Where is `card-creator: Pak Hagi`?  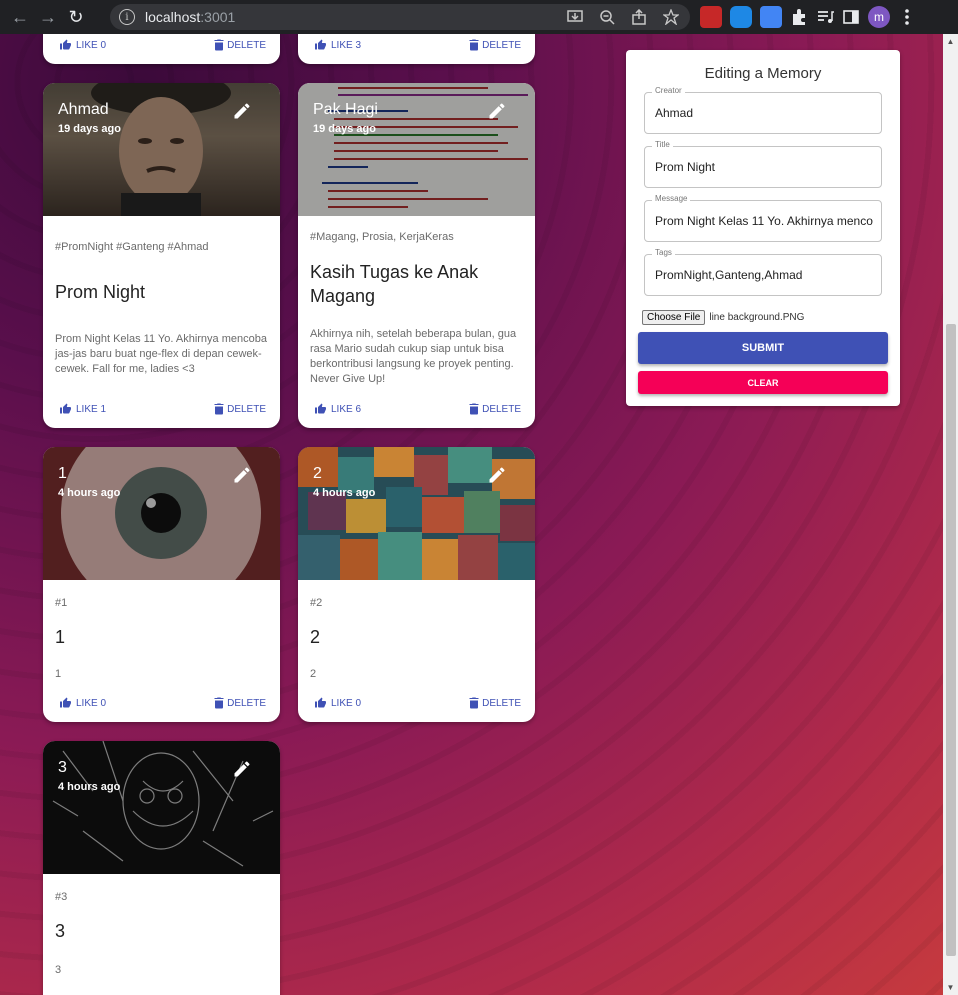 card-creator: Pak Hagi is located at coordinates (345, 109).